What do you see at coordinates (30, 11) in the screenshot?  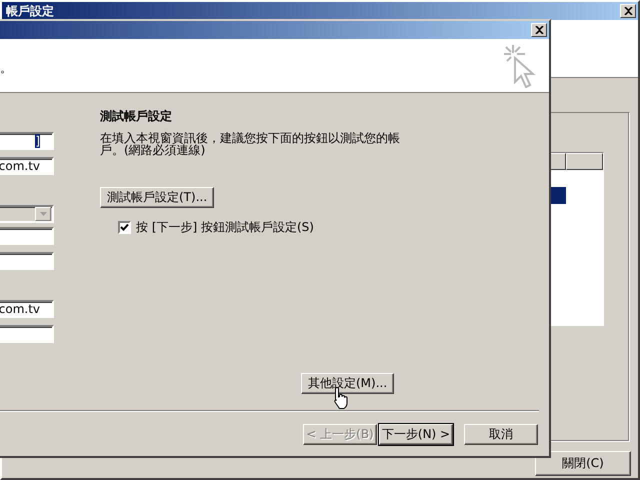 I see `window-title: 帳戶設定` at bounding box center [30, 11].